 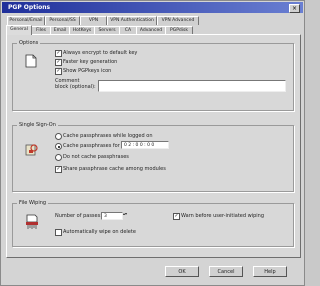 What do you see at coordinates (29, 7) in the screenshot?
I see `window-title: PGP Options` at bounding box center [29, 7].